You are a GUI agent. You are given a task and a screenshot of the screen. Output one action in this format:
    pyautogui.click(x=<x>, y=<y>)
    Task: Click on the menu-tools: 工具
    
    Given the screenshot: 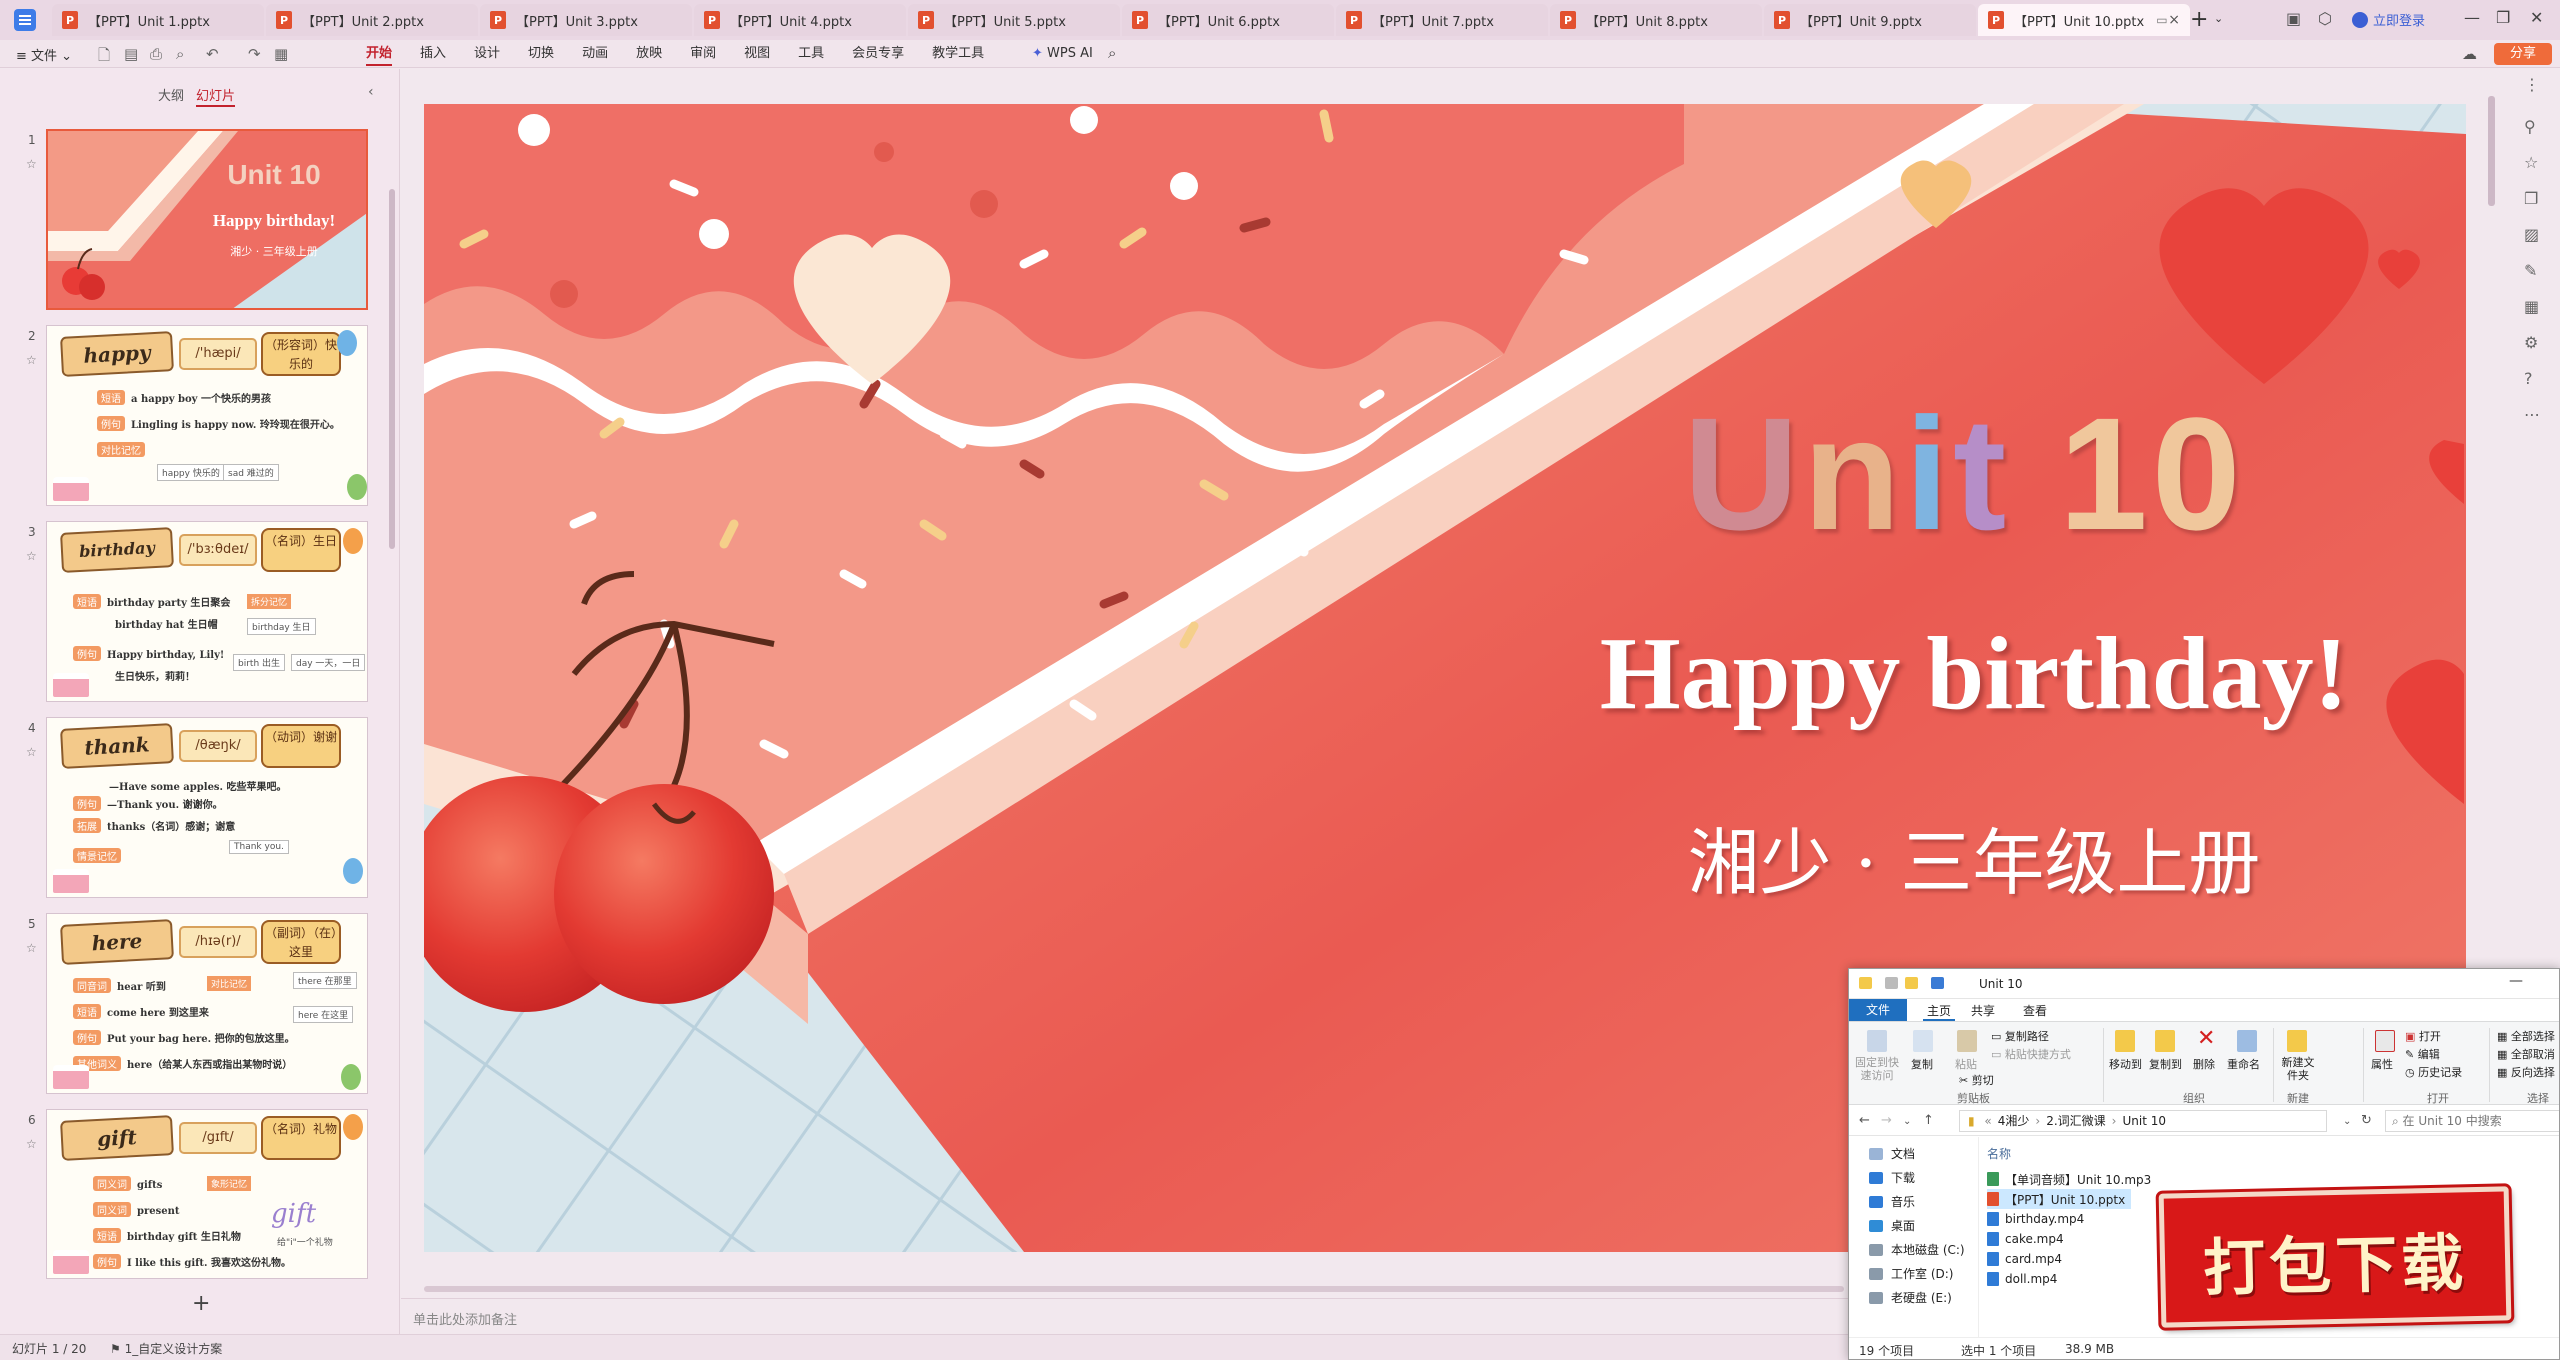 What is the action you would take?
    pyautogui.click(x=811, y=54)
    